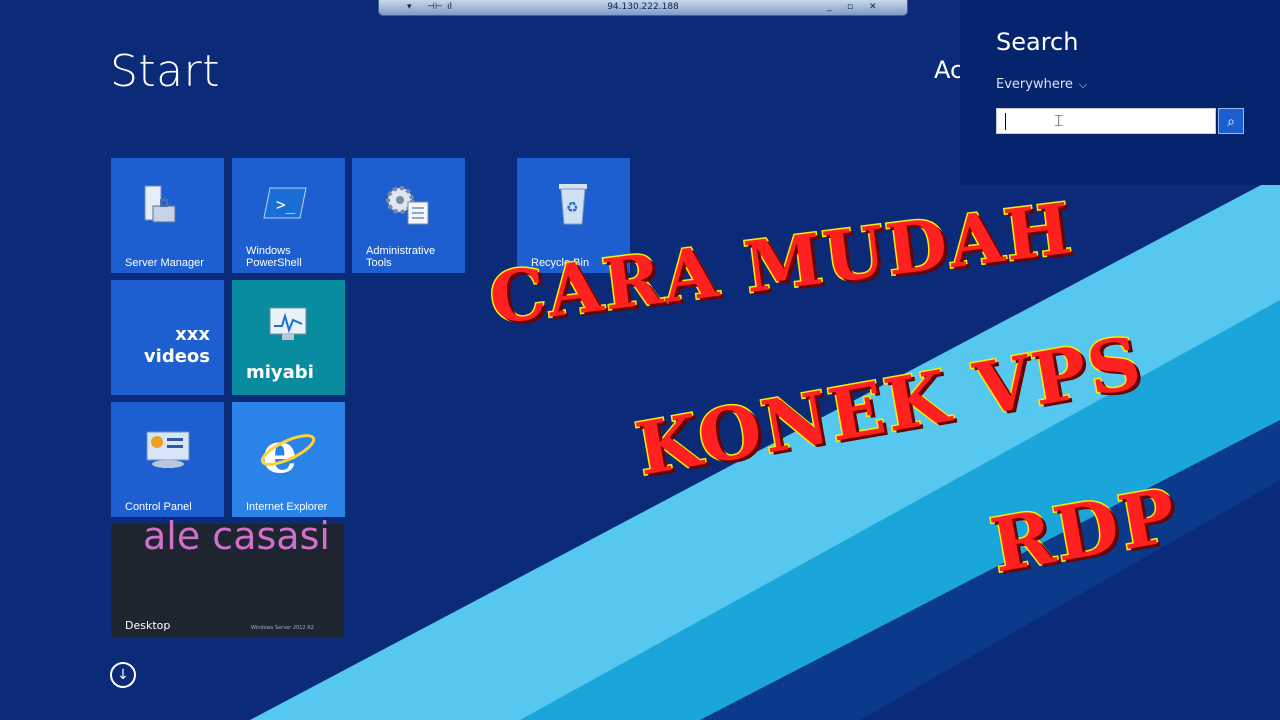  What do you see at coordinates (288, 337) in the screenshot?
I see `tile-performance-monitor: miyabi` at bounding box center [288, 337].